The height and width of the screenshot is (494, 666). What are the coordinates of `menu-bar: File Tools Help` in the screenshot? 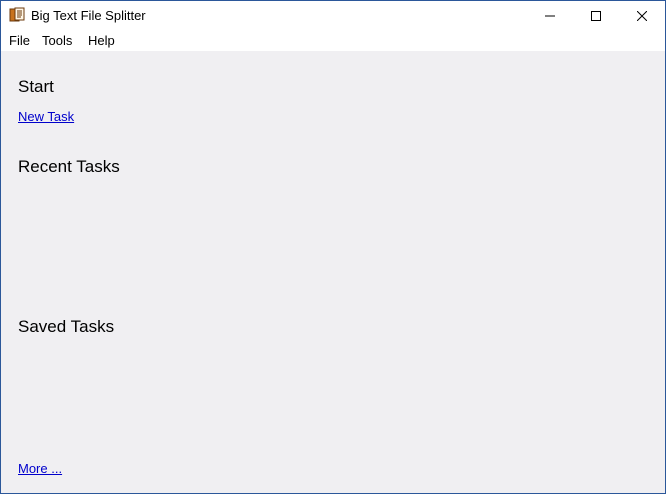 It's located at (333, 41).